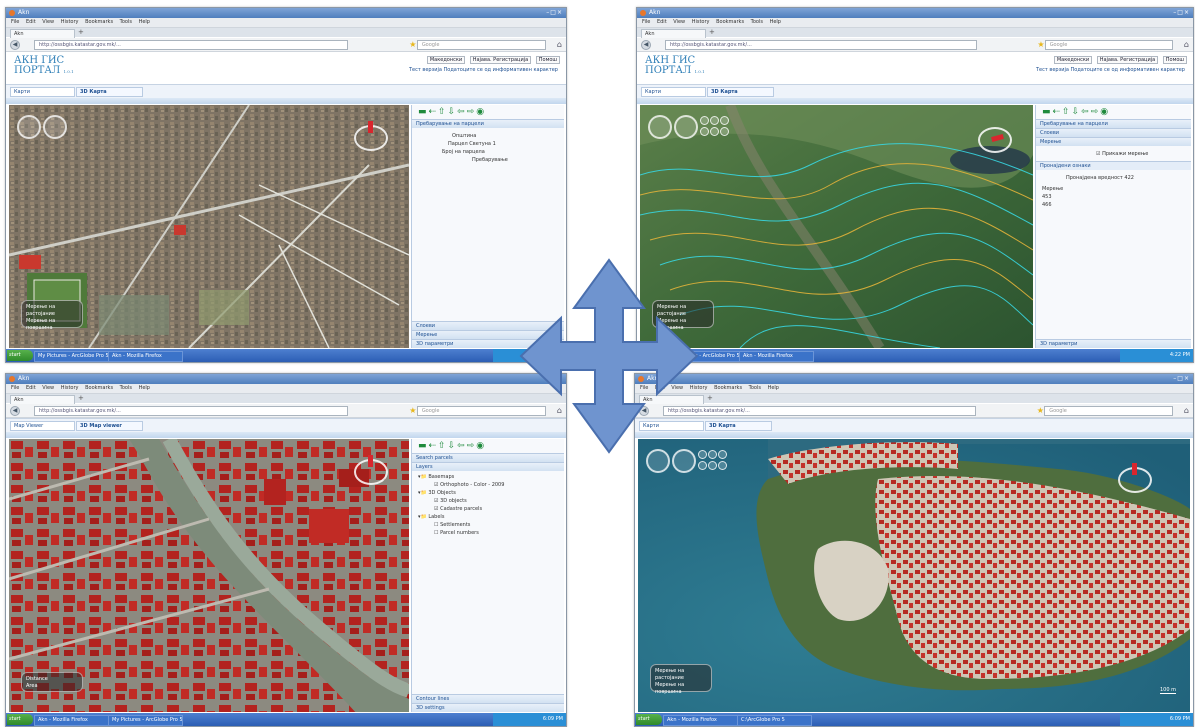 The width and height of the screenshot is (1195, 727). Describe the element at coordinates (209, 575) in the screenshot. I see `map-view-3d-buildings: Distance Area` at that location.